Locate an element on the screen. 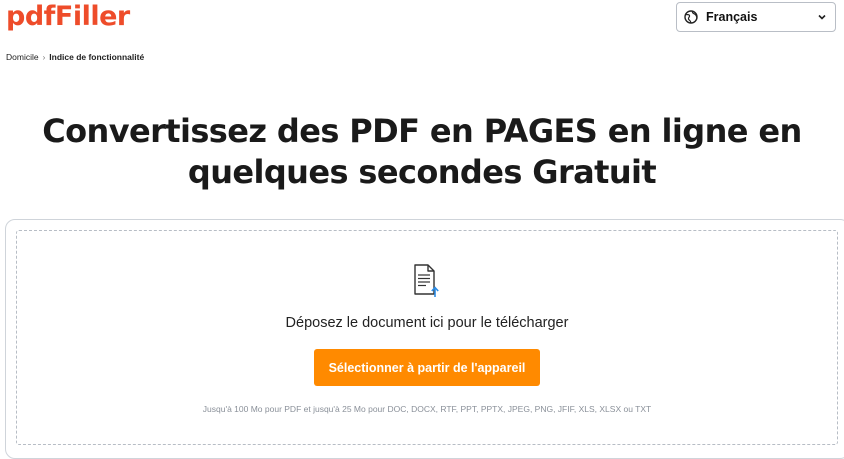  select-from-device-button: Sélectionner à partir de l'appareil is located at coordinates (427, 367).